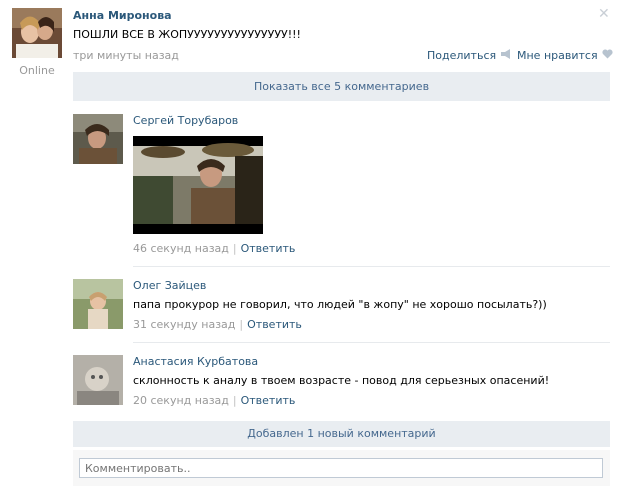 This screenshot has height=492, width=624. What do you see at coordinates (198, 185) in the screenshot?
I see `video-thumbnail` at bounding box center [198, 185].